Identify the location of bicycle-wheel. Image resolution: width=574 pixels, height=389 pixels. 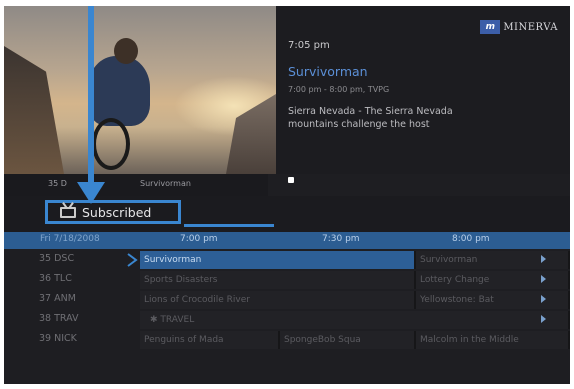
(111, 144).